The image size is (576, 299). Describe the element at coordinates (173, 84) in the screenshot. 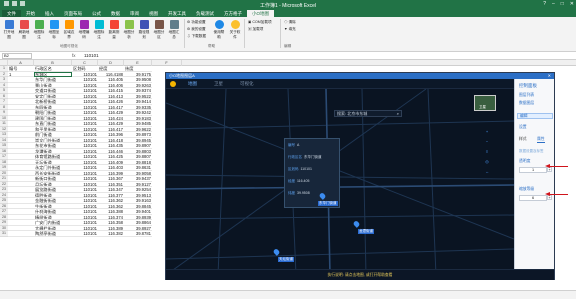

I see `map-logo-icon` at that location.